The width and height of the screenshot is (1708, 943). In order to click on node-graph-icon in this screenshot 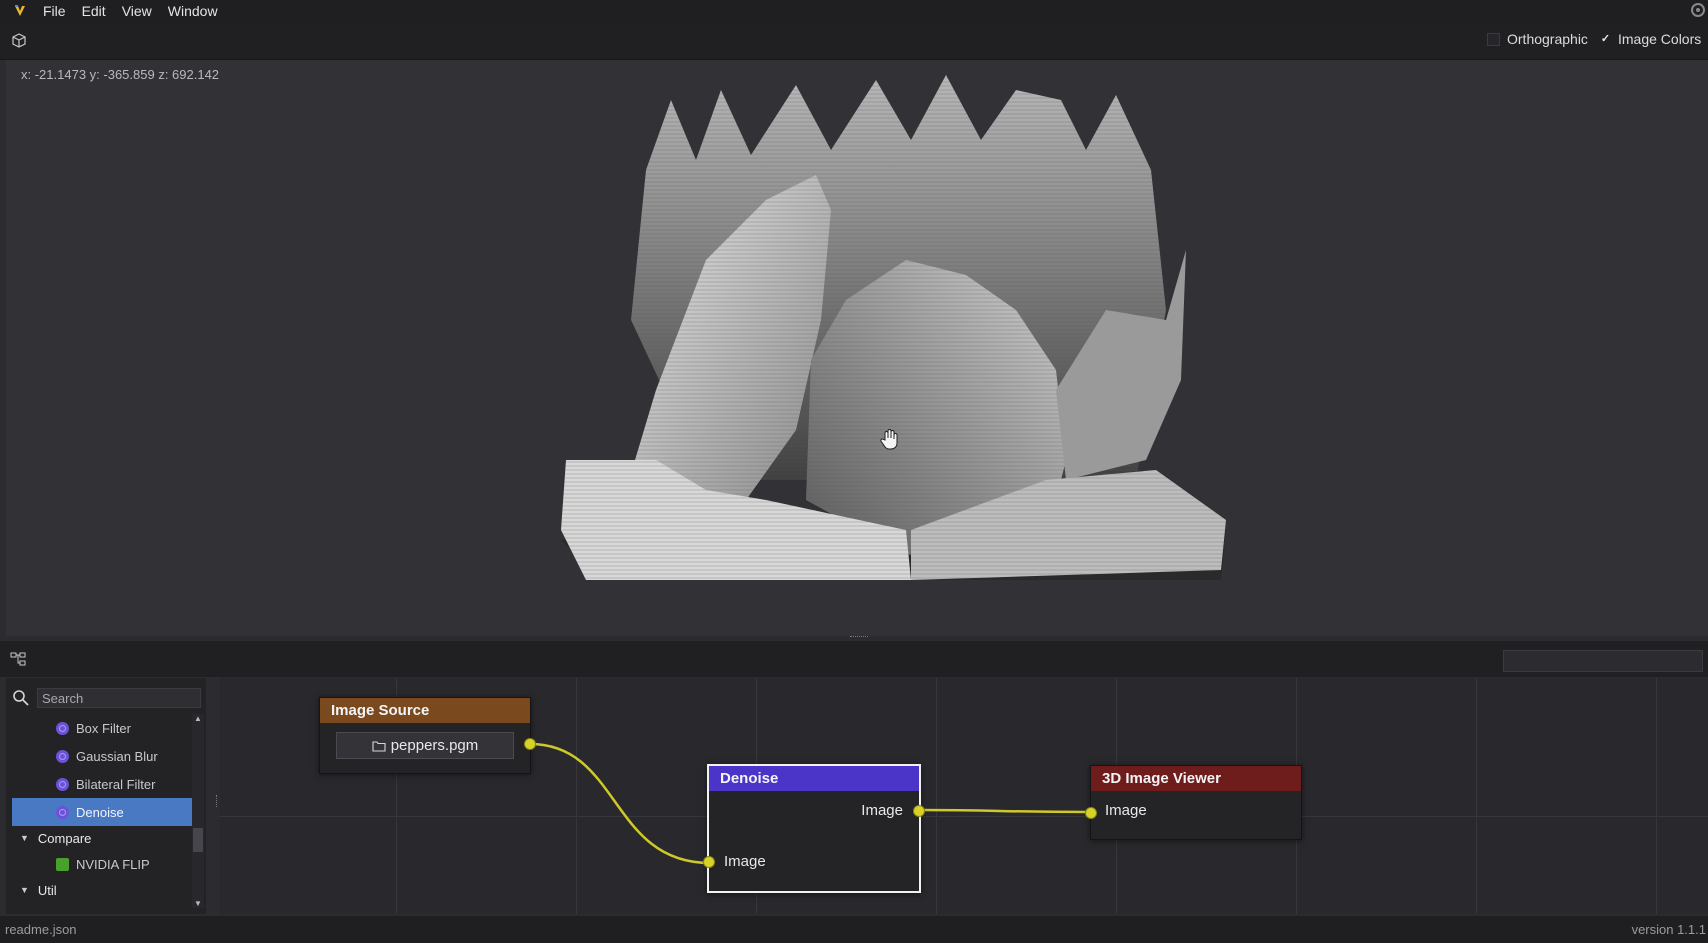, I will do `click(18, 659)`.